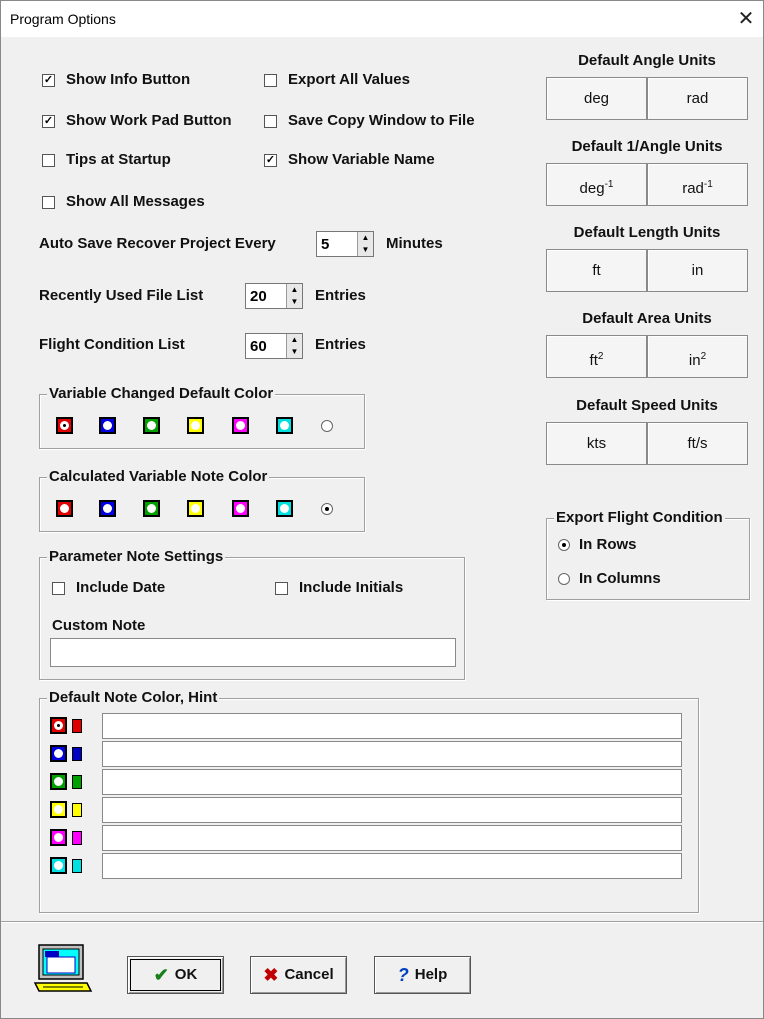 Image resolution: width=764 pixels, height=1019 pixels. What do you see at coordinates (161, 393) in the screenshot?
I see `variable-changed-color-title: Variable Changed Default Color` at bounding box center [161, 393].